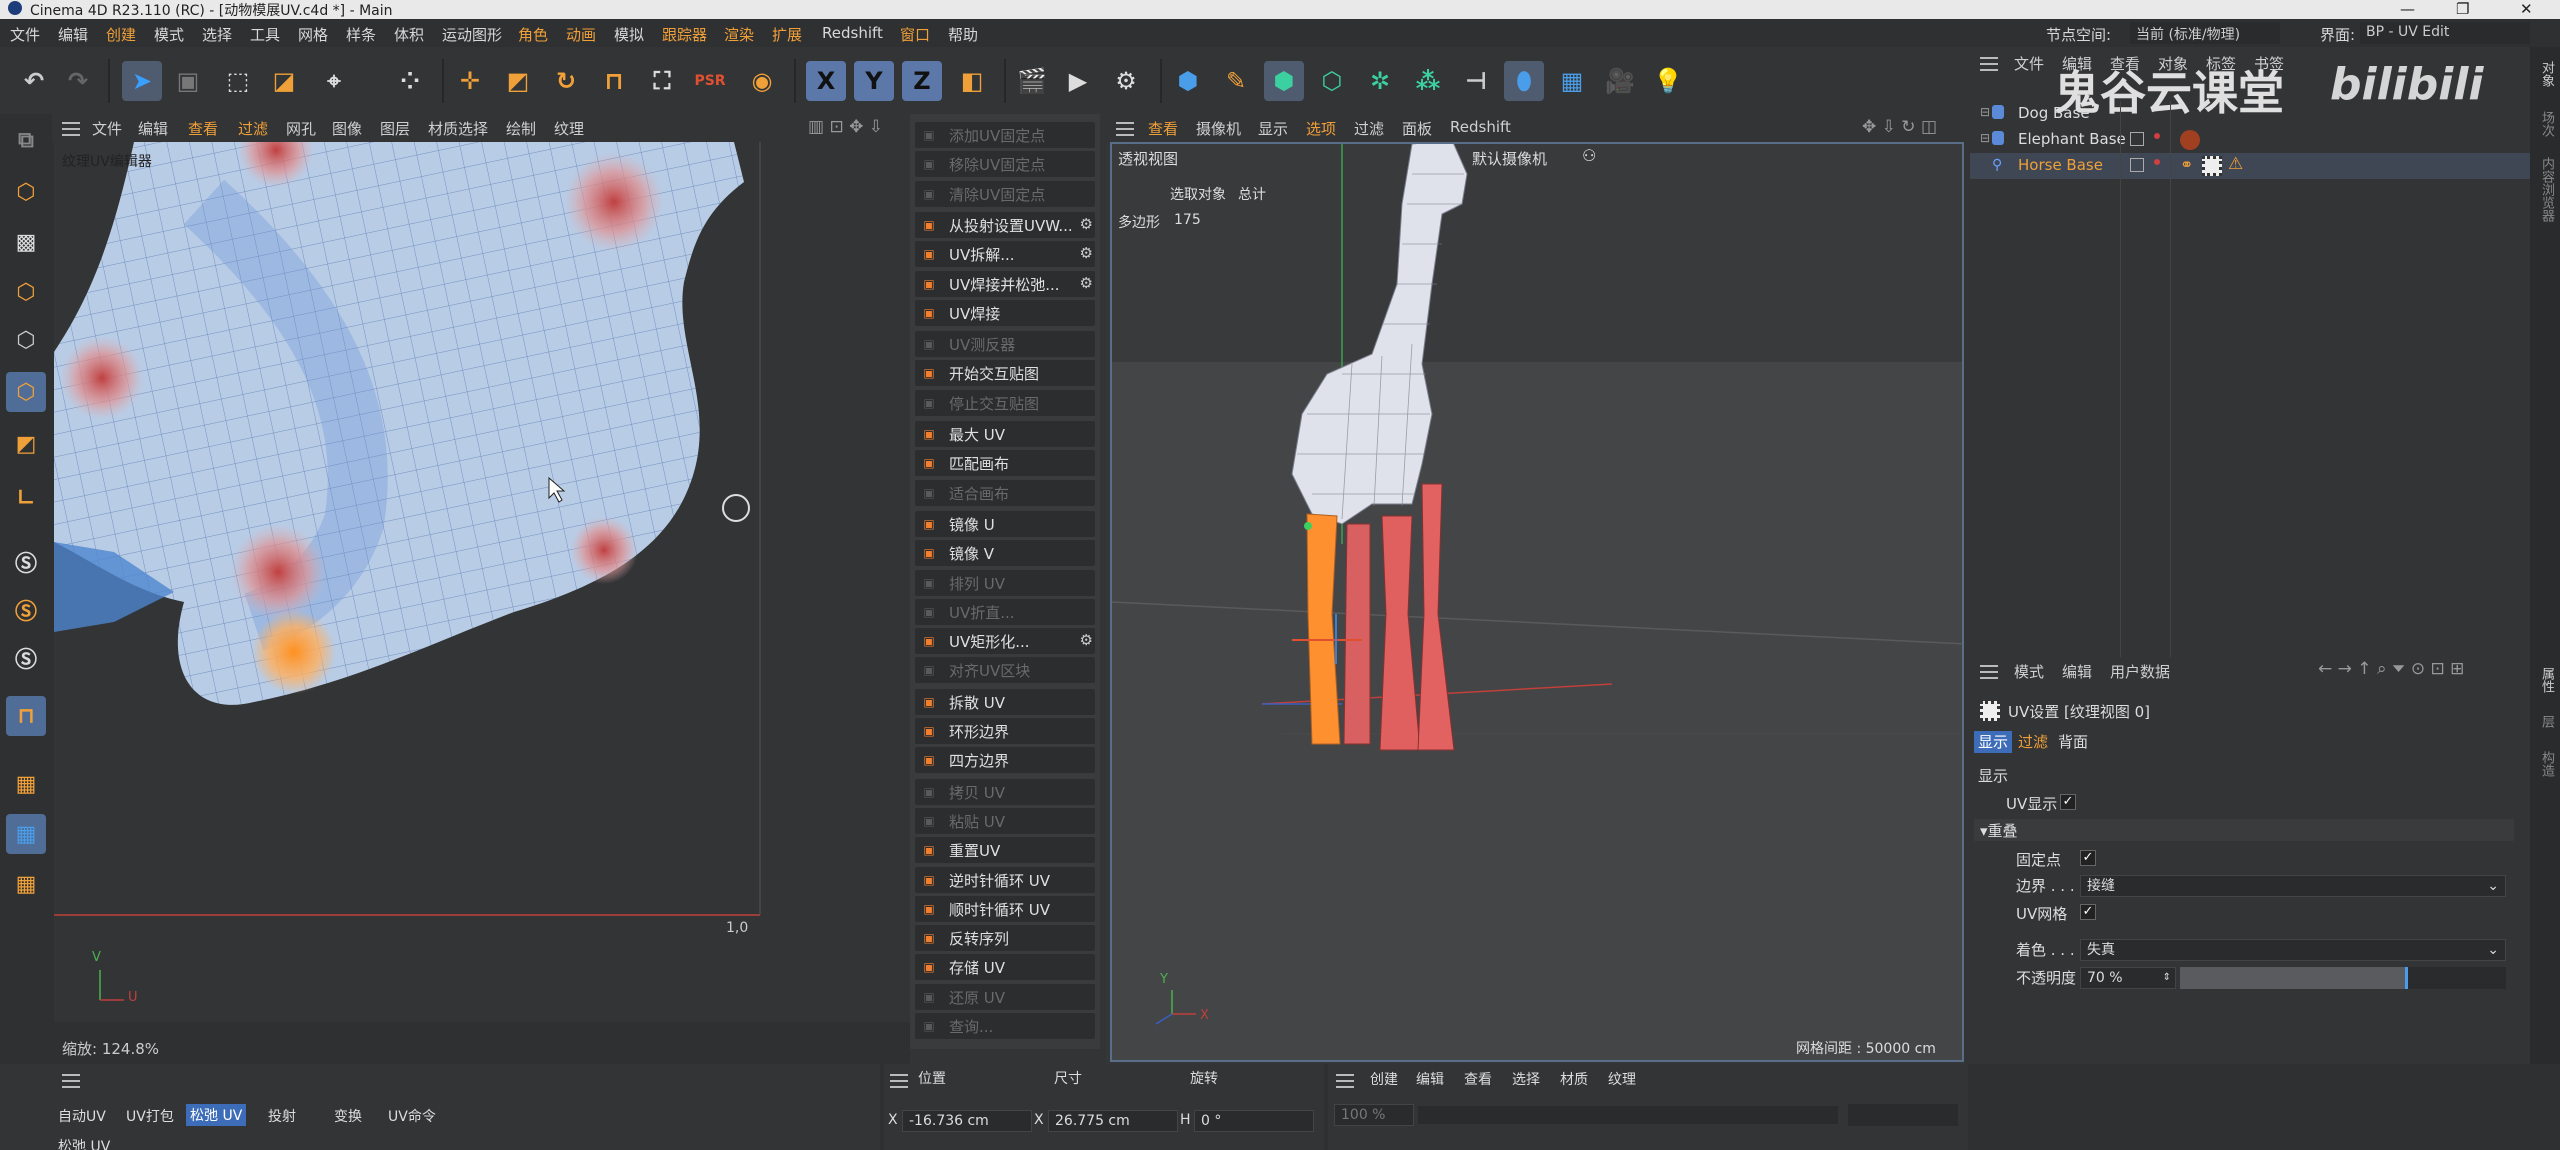 Image resolution: width=2560 pixels, height=1150 pixels. What do you see at coordinates (26, 884) in the screenshot?
I see `planar-workplane-icon: ▦` at bounding box center [26, 884].